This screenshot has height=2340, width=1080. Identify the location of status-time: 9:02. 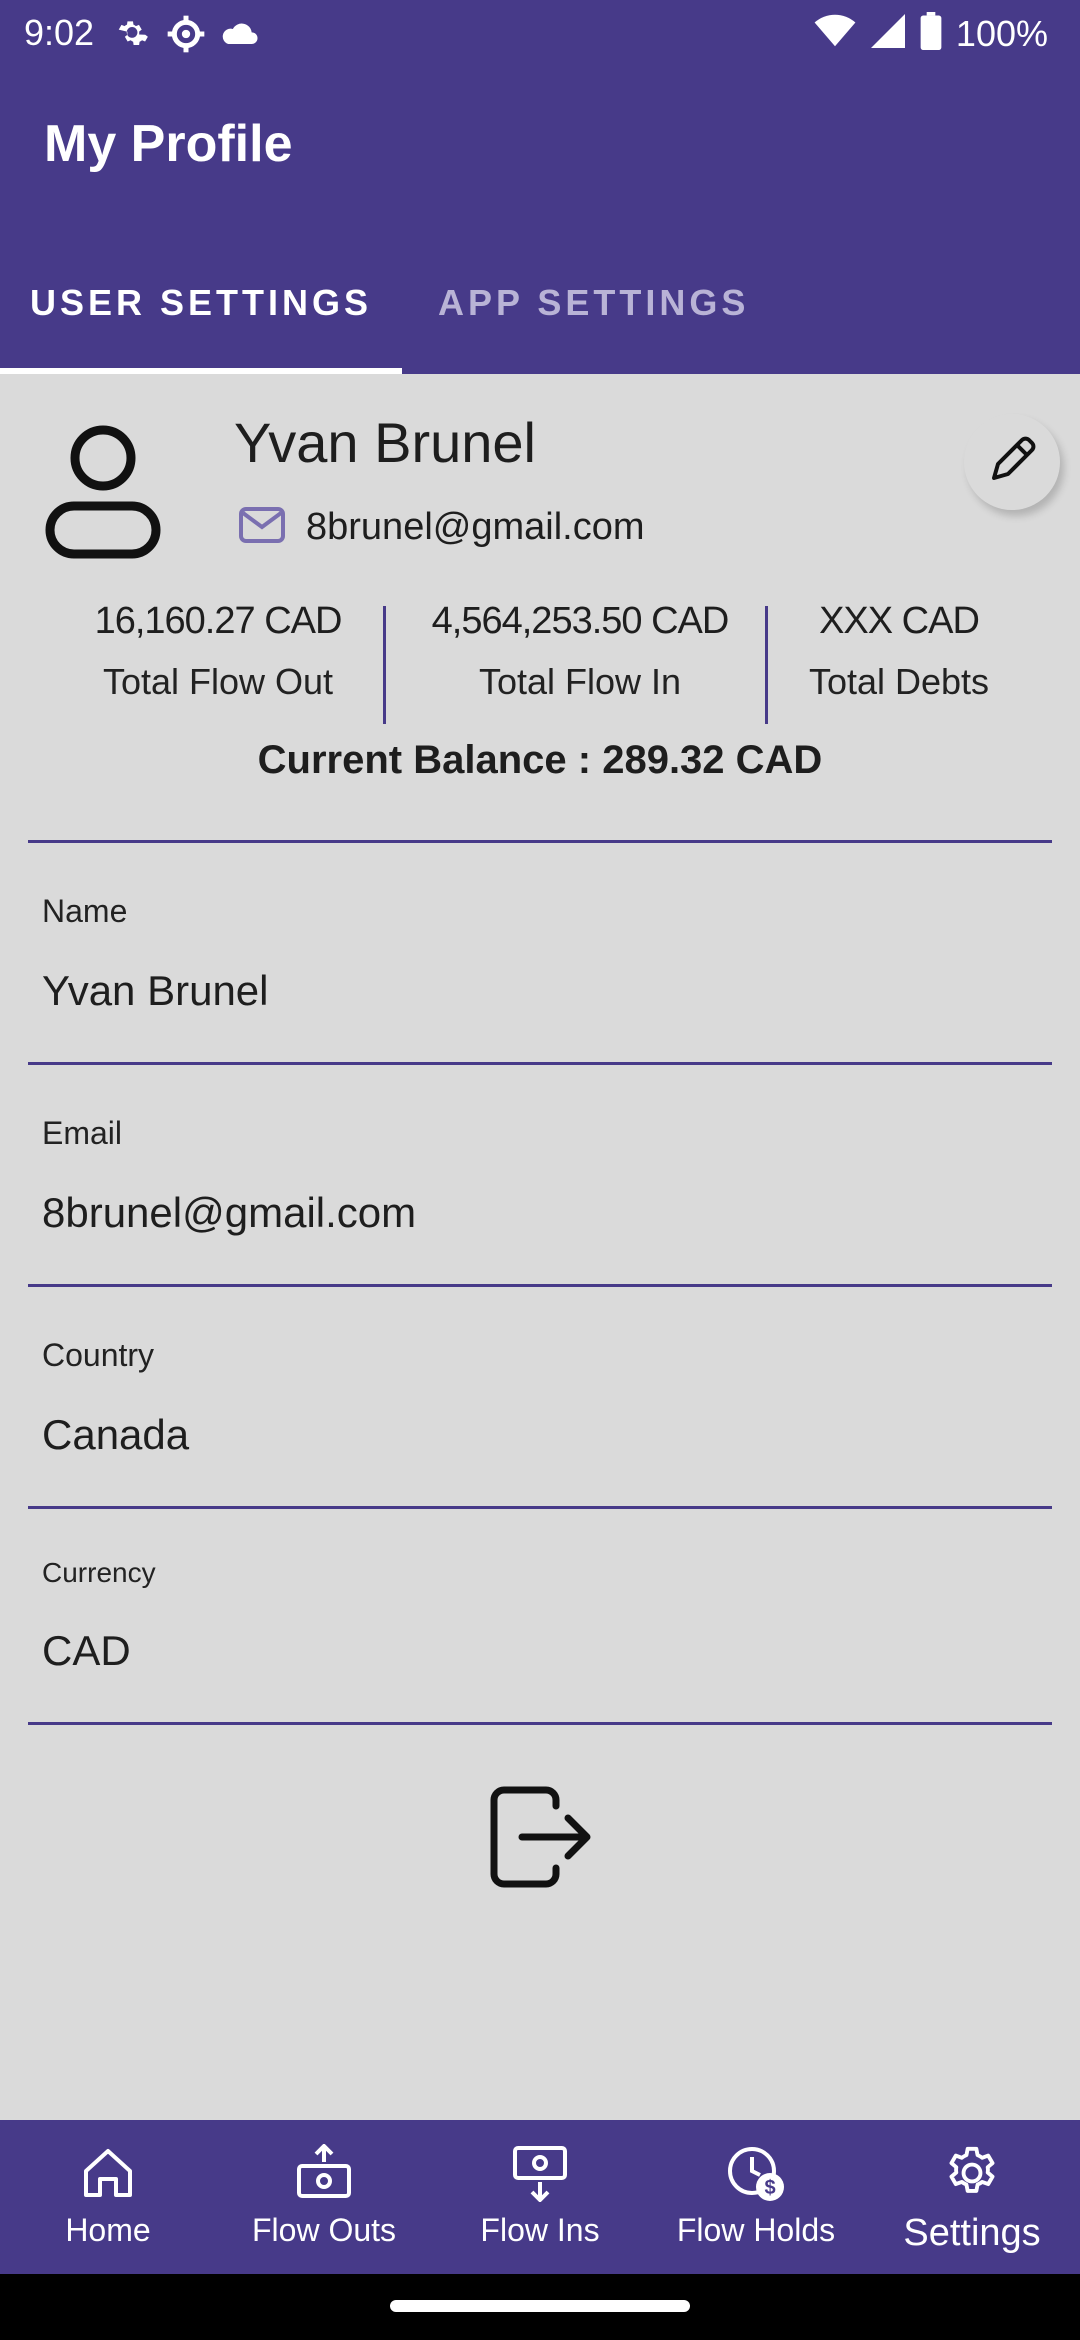
(59, 32).